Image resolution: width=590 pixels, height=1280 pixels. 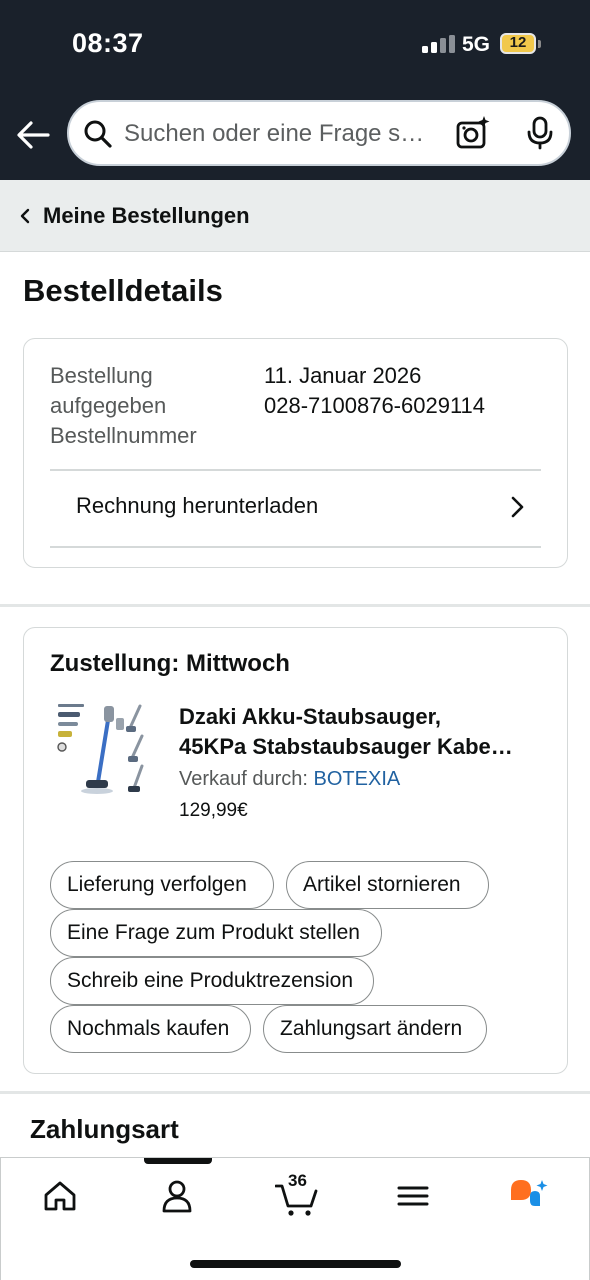 What do you see at coordinates (123, 290) in the screenshot?
I see `page-title: Bestelldetails` at bounding box center [123, 290].